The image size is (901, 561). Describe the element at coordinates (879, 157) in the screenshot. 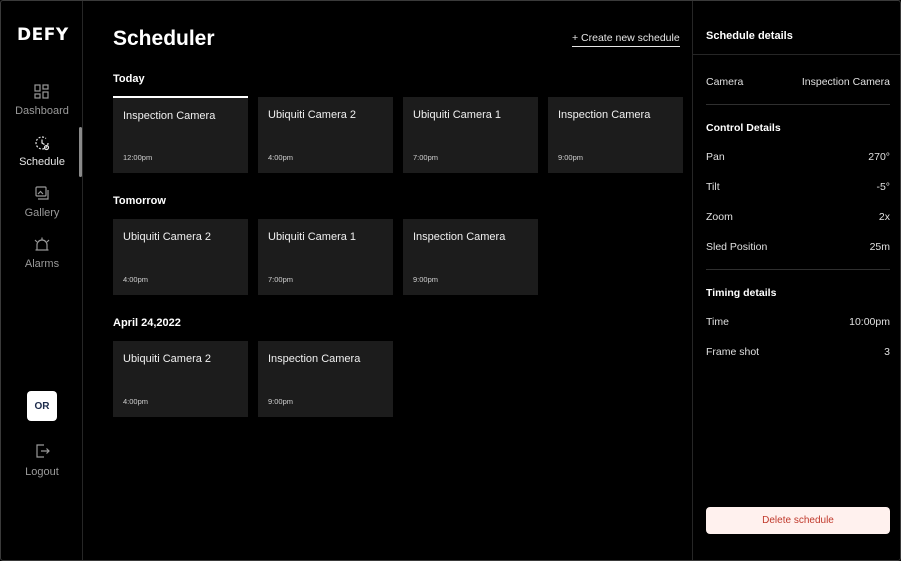

I see `detail-value: 270°` at that location.